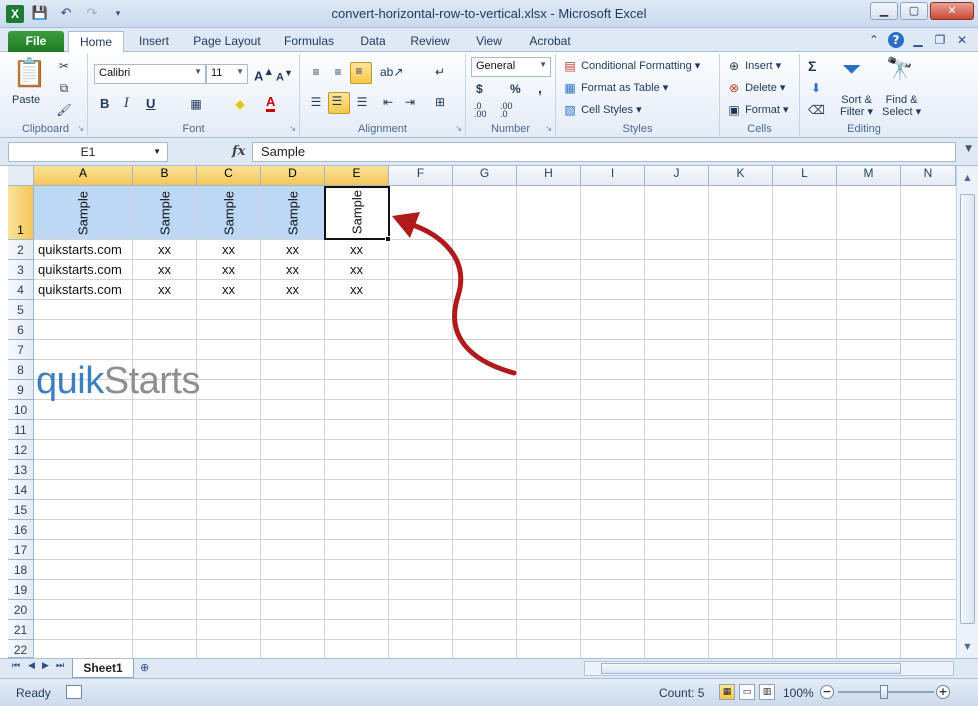  I want to click on italic-button: I, so click(126, 103).